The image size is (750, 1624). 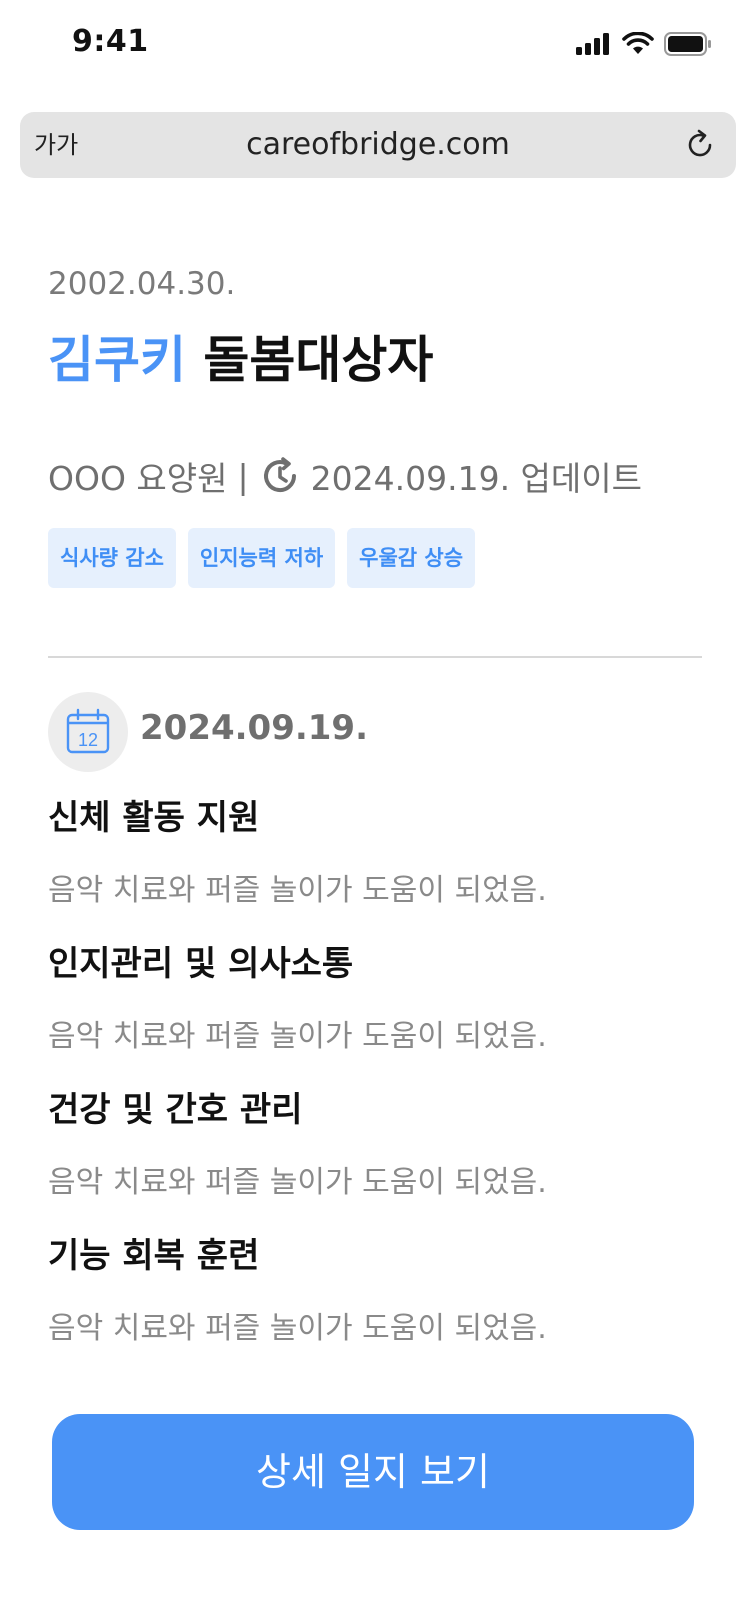 What do you see at coordinates (375, 657) in the screenshot?
I see `divider` at bounding box center [375, 657].